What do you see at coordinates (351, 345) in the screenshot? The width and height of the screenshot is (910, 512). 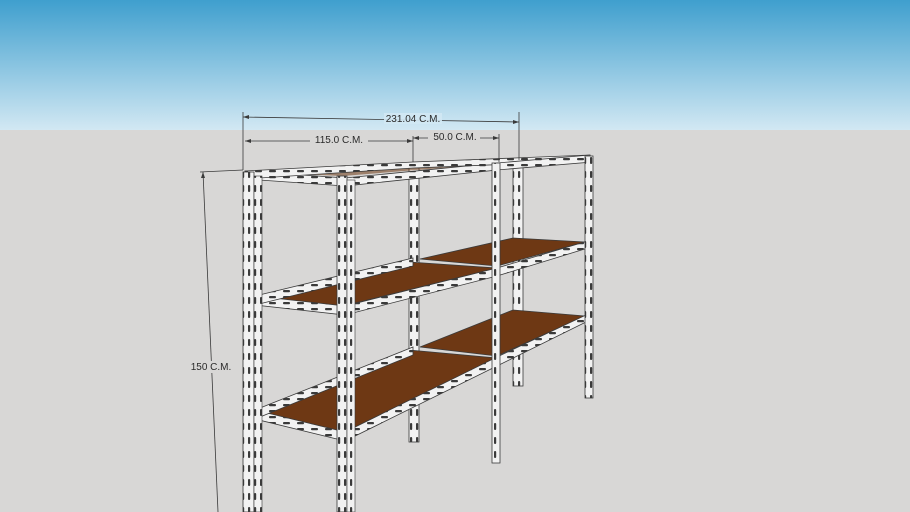 I see `post-front-center-inner` at bounding box center [351, 345].